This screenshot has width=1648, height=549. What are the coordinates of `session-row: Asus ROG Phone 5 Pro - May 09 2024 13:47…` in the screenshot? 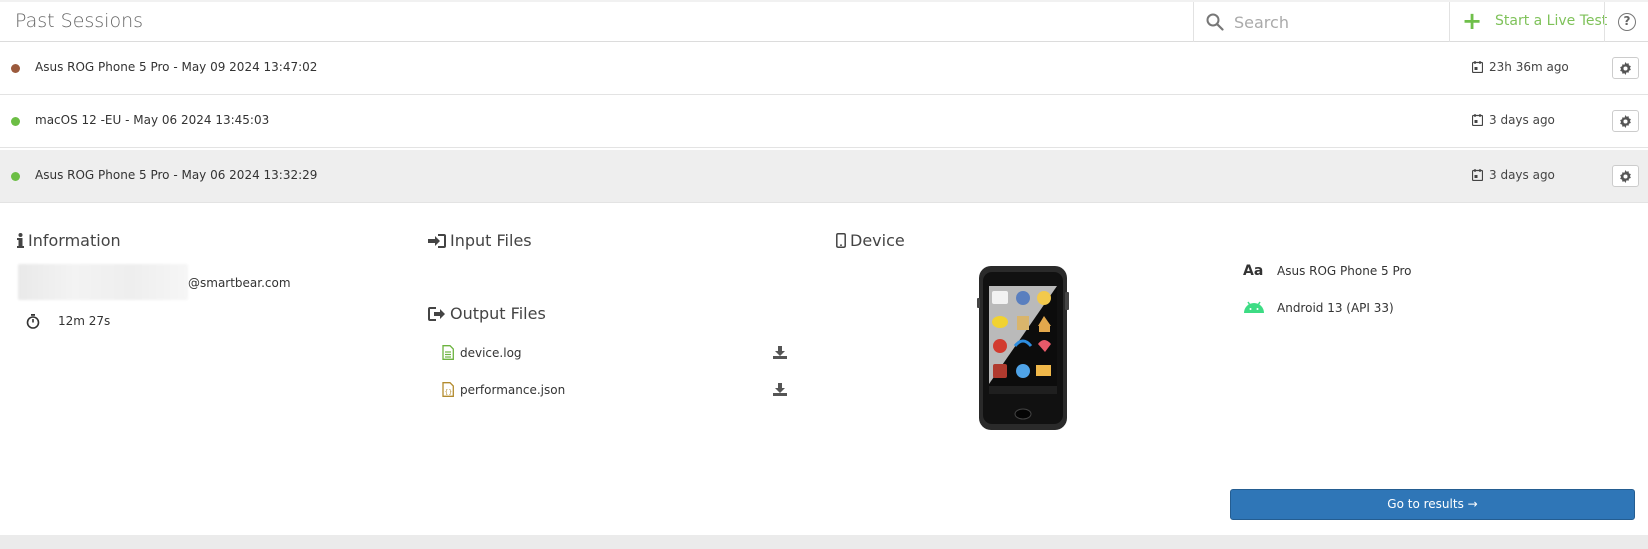 It's located at (824, 68).